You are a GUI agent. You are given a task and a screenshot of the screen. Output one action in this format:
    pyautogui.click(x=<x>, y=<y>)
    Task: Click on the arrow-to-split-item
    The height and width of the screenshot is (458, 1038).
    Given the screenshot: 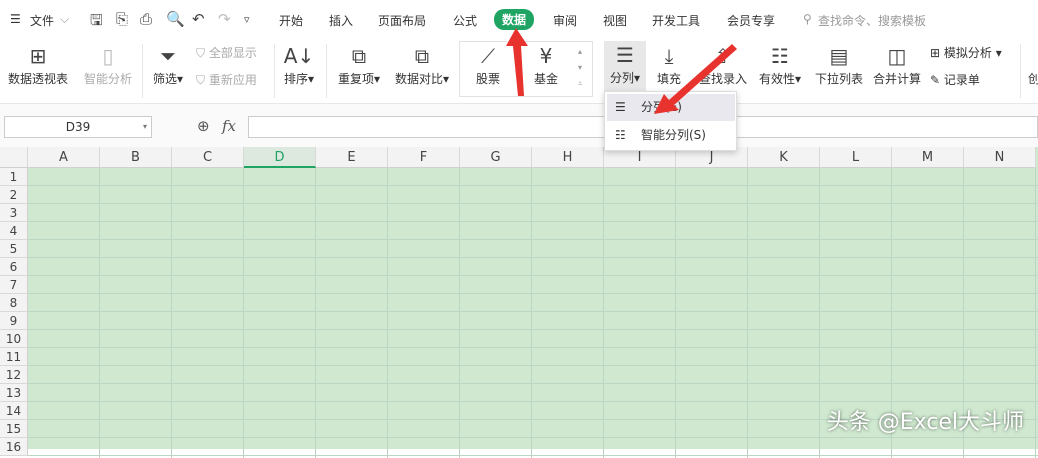 What is the action you would take?
    pyautogui.click(x=695, y=79)
    